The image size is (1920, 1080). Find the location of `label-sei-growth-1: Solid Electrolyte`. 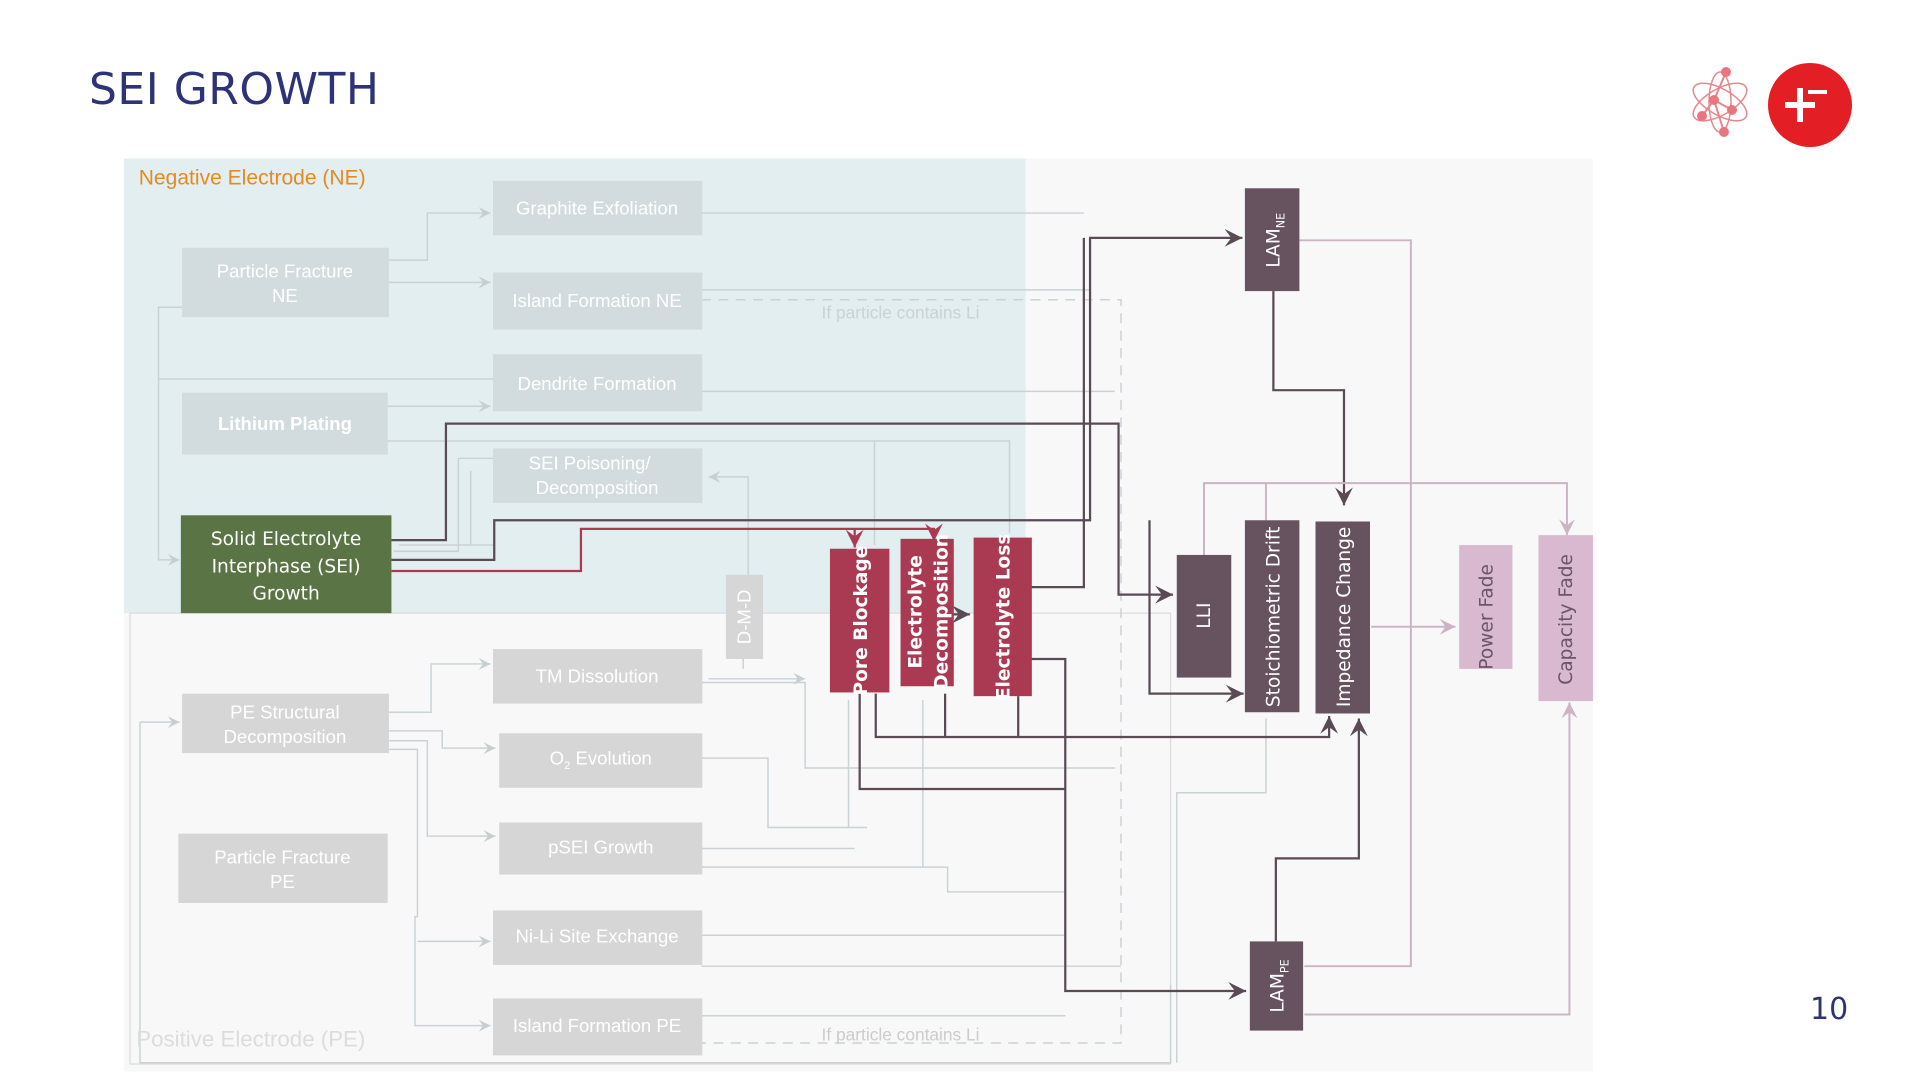

label-sei-growth-1: Solid Electrolyte is located at coordinates (286, 539).